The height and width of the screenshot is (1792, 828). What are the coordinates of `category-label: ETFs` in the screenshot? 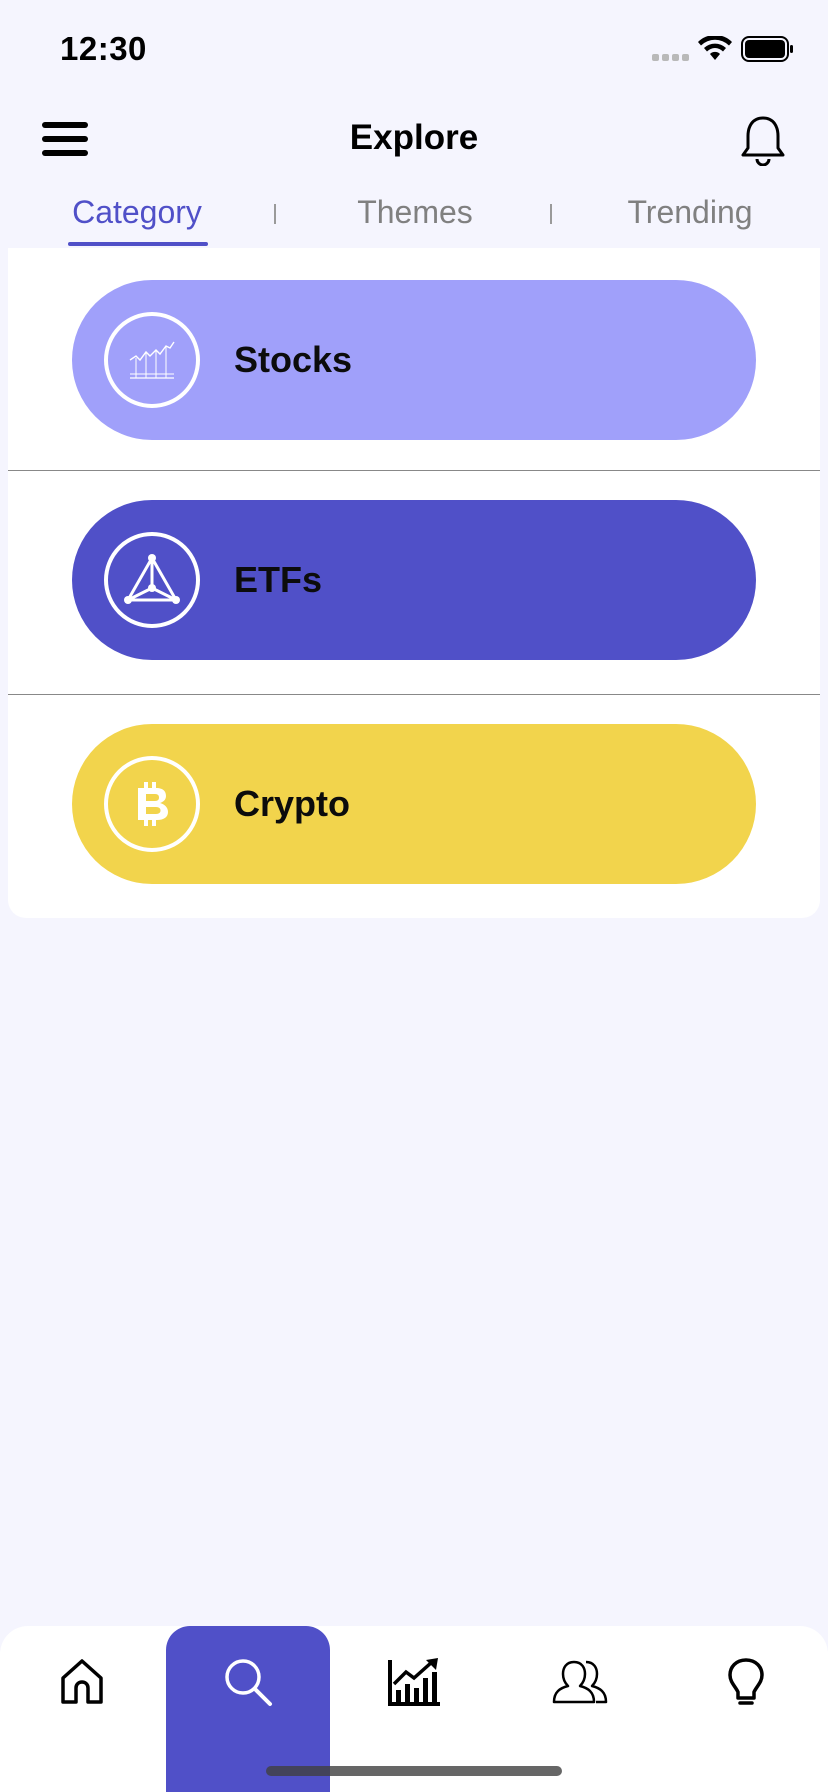 It's located at (278, 579).